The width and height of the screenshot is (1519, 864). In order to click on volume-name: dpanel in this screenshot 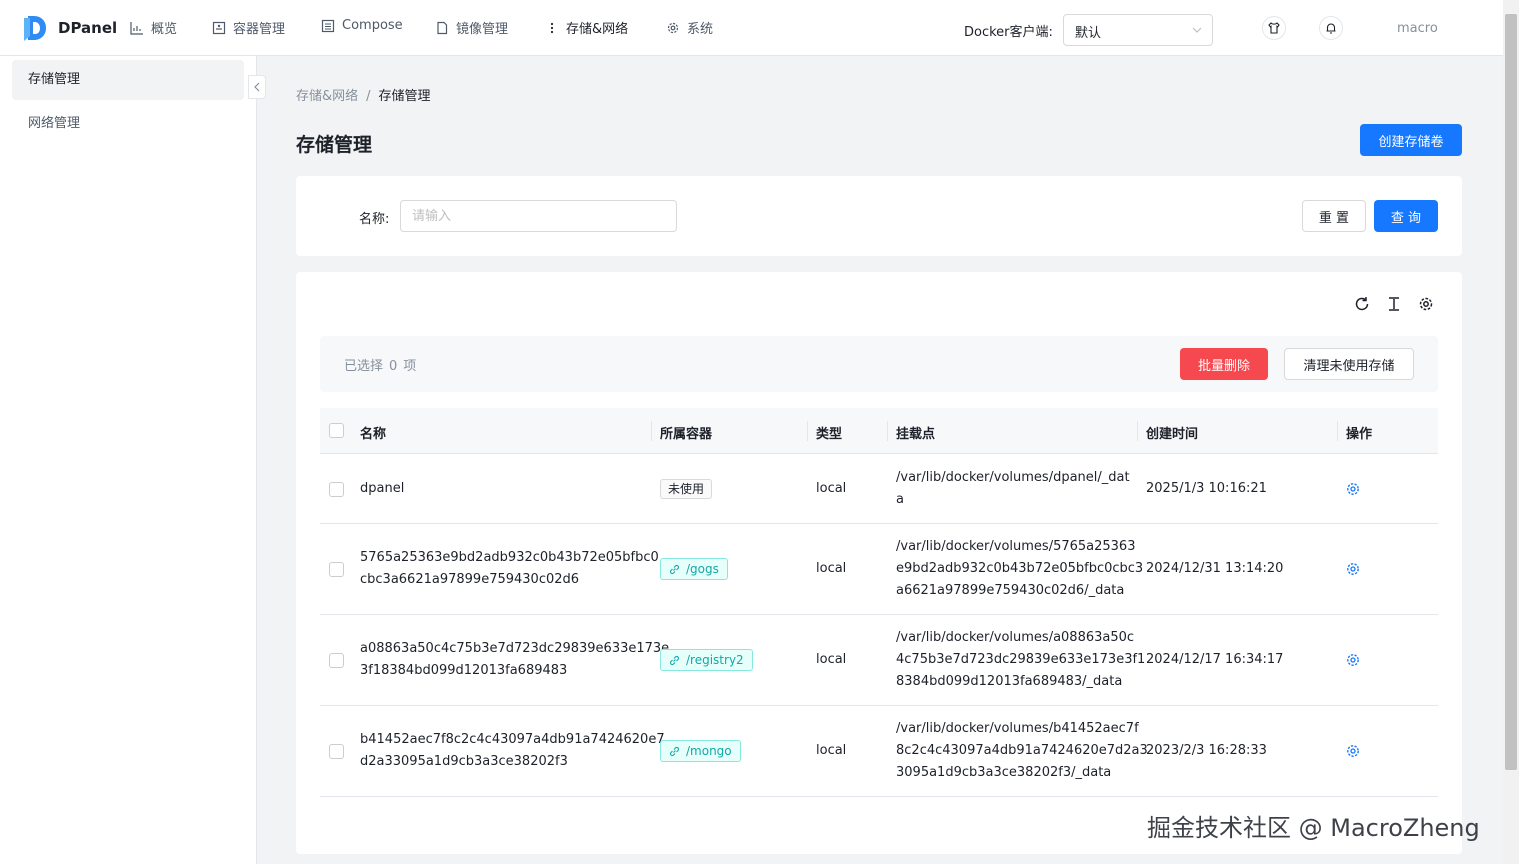, I will do `click(382, 488)`.